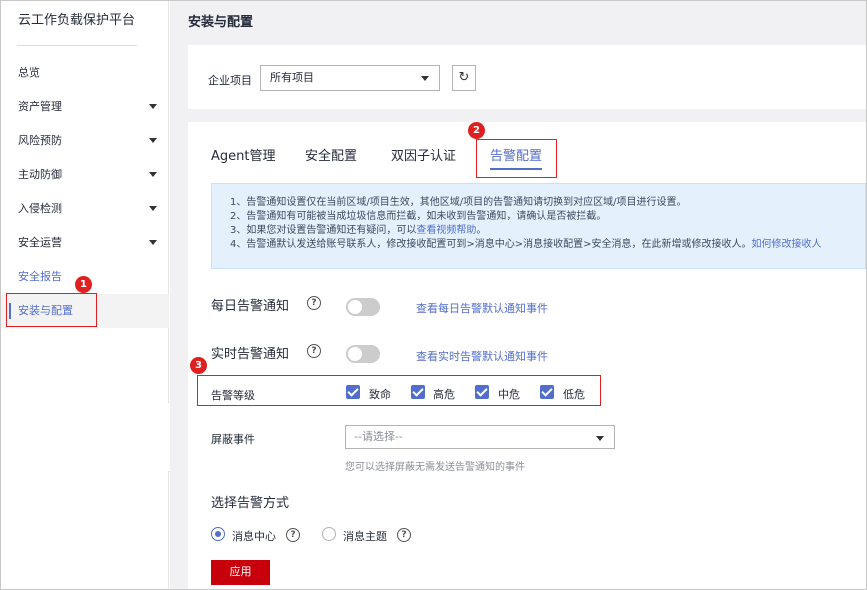 This screenshot has width=867, height=590. I want to click on sidebar-item-overview: 总览, so click(85, 73).